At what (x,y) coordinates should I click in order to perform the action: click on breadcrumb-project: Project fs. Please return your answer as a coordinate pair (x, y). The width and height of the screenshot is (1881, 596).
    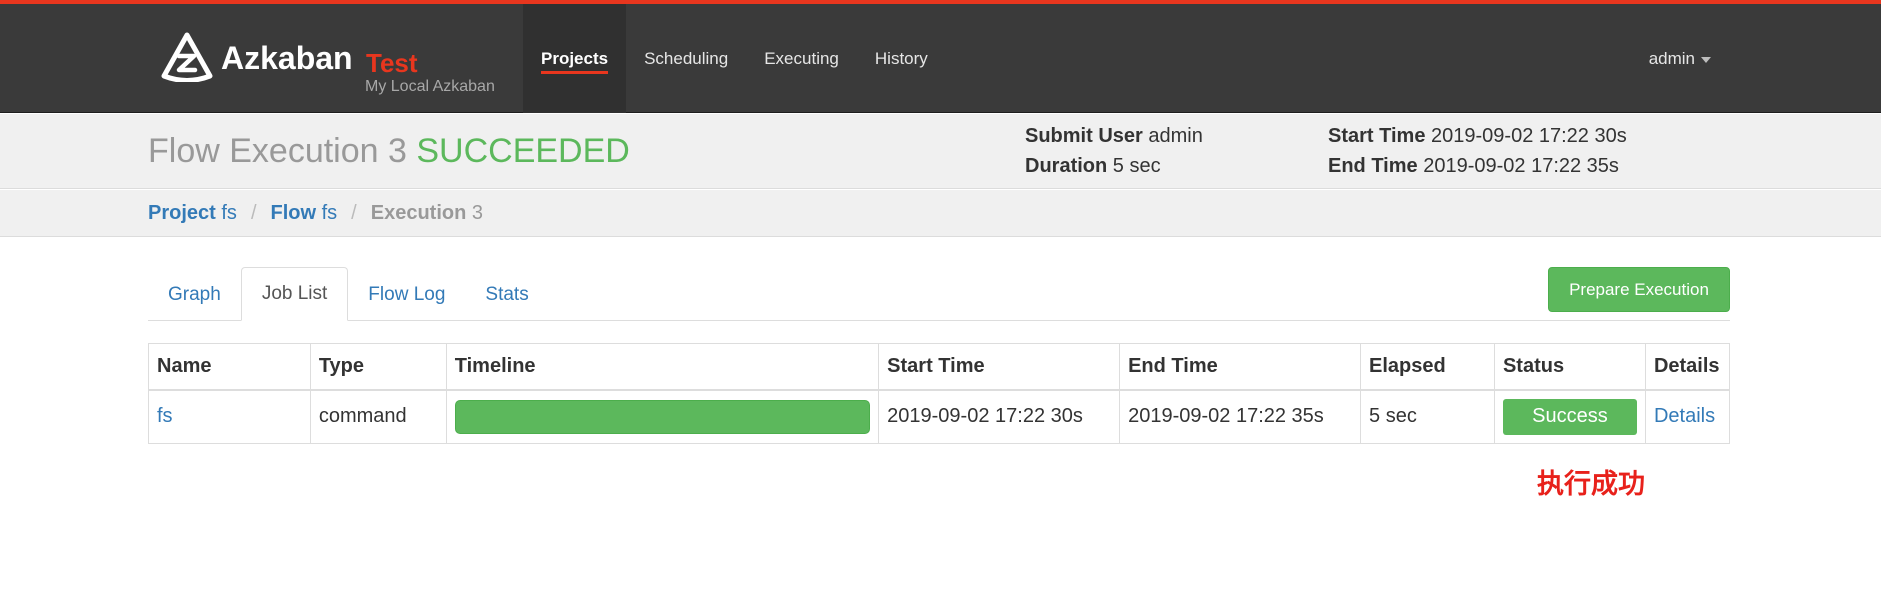
    Looking at the image, I should click on (192, 213).